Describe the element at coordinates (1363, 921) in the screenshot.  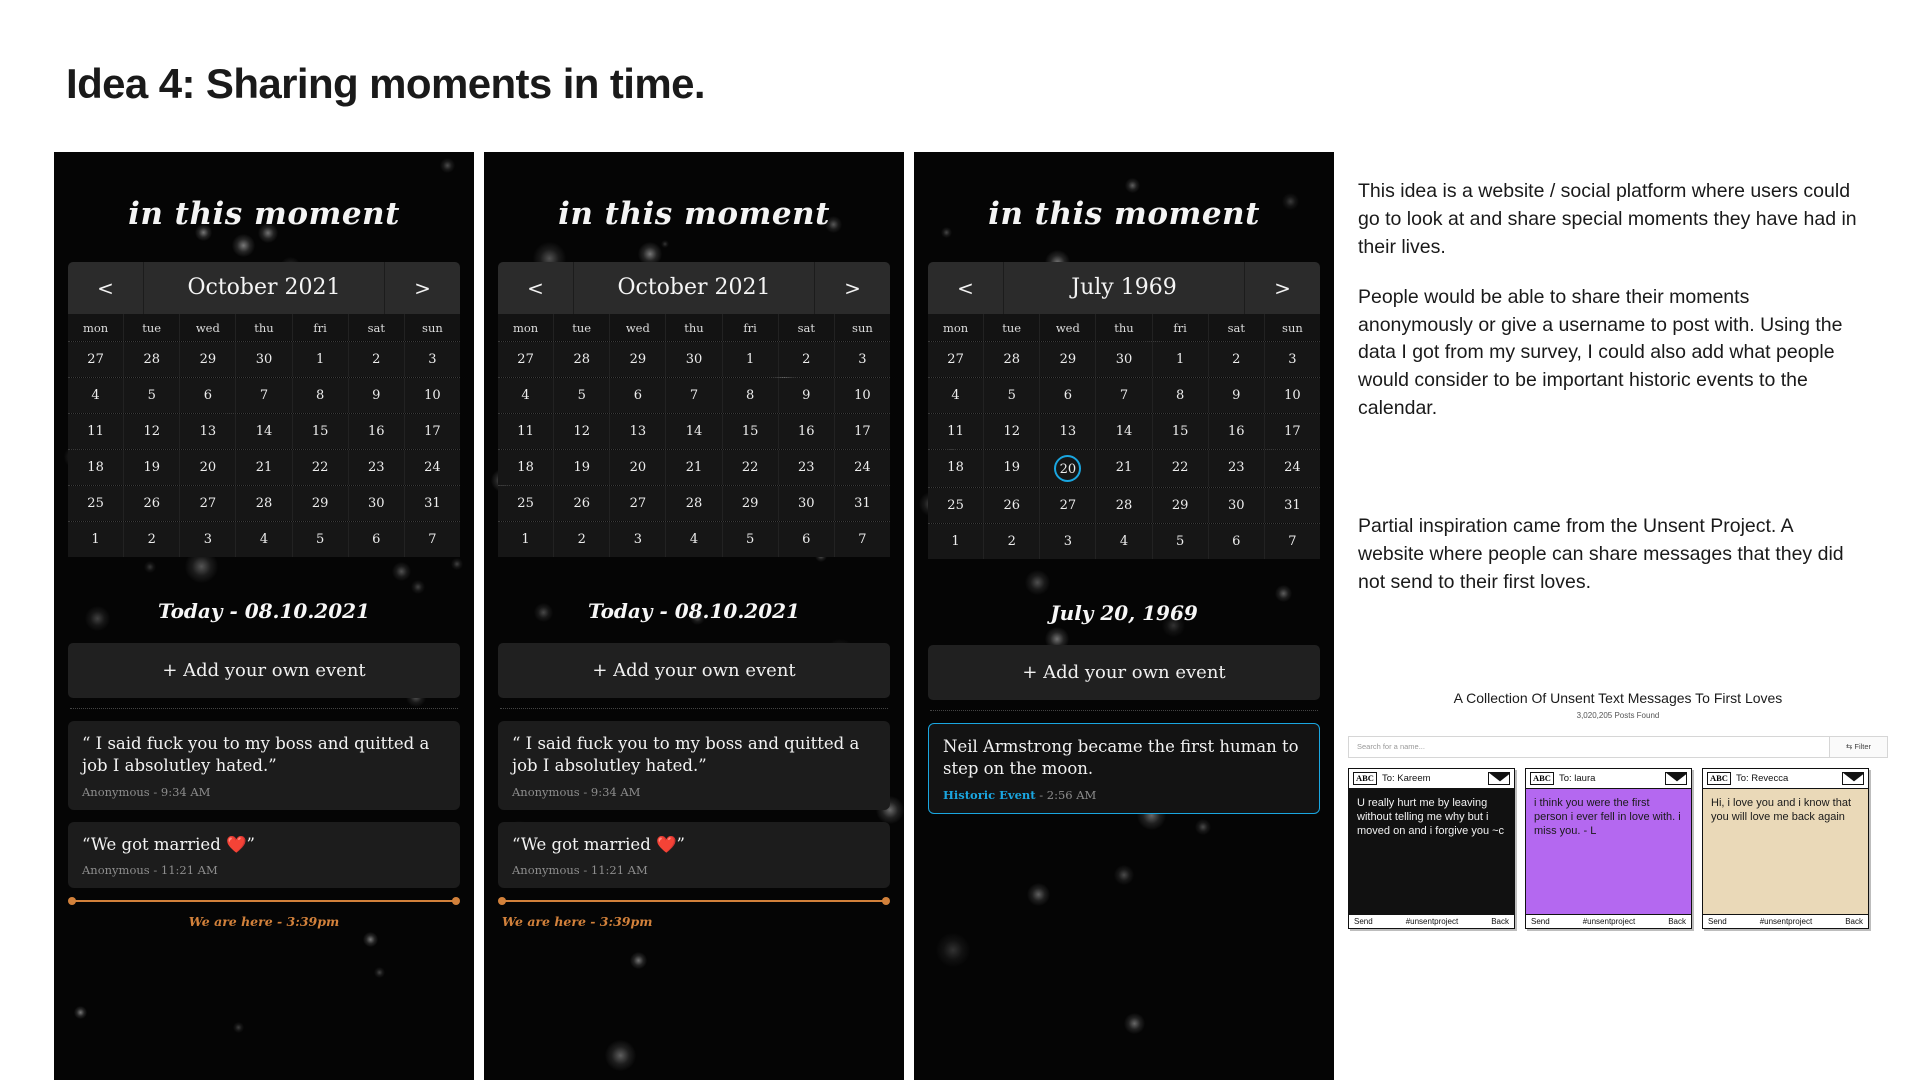
I see `send-button: Send` at that location.